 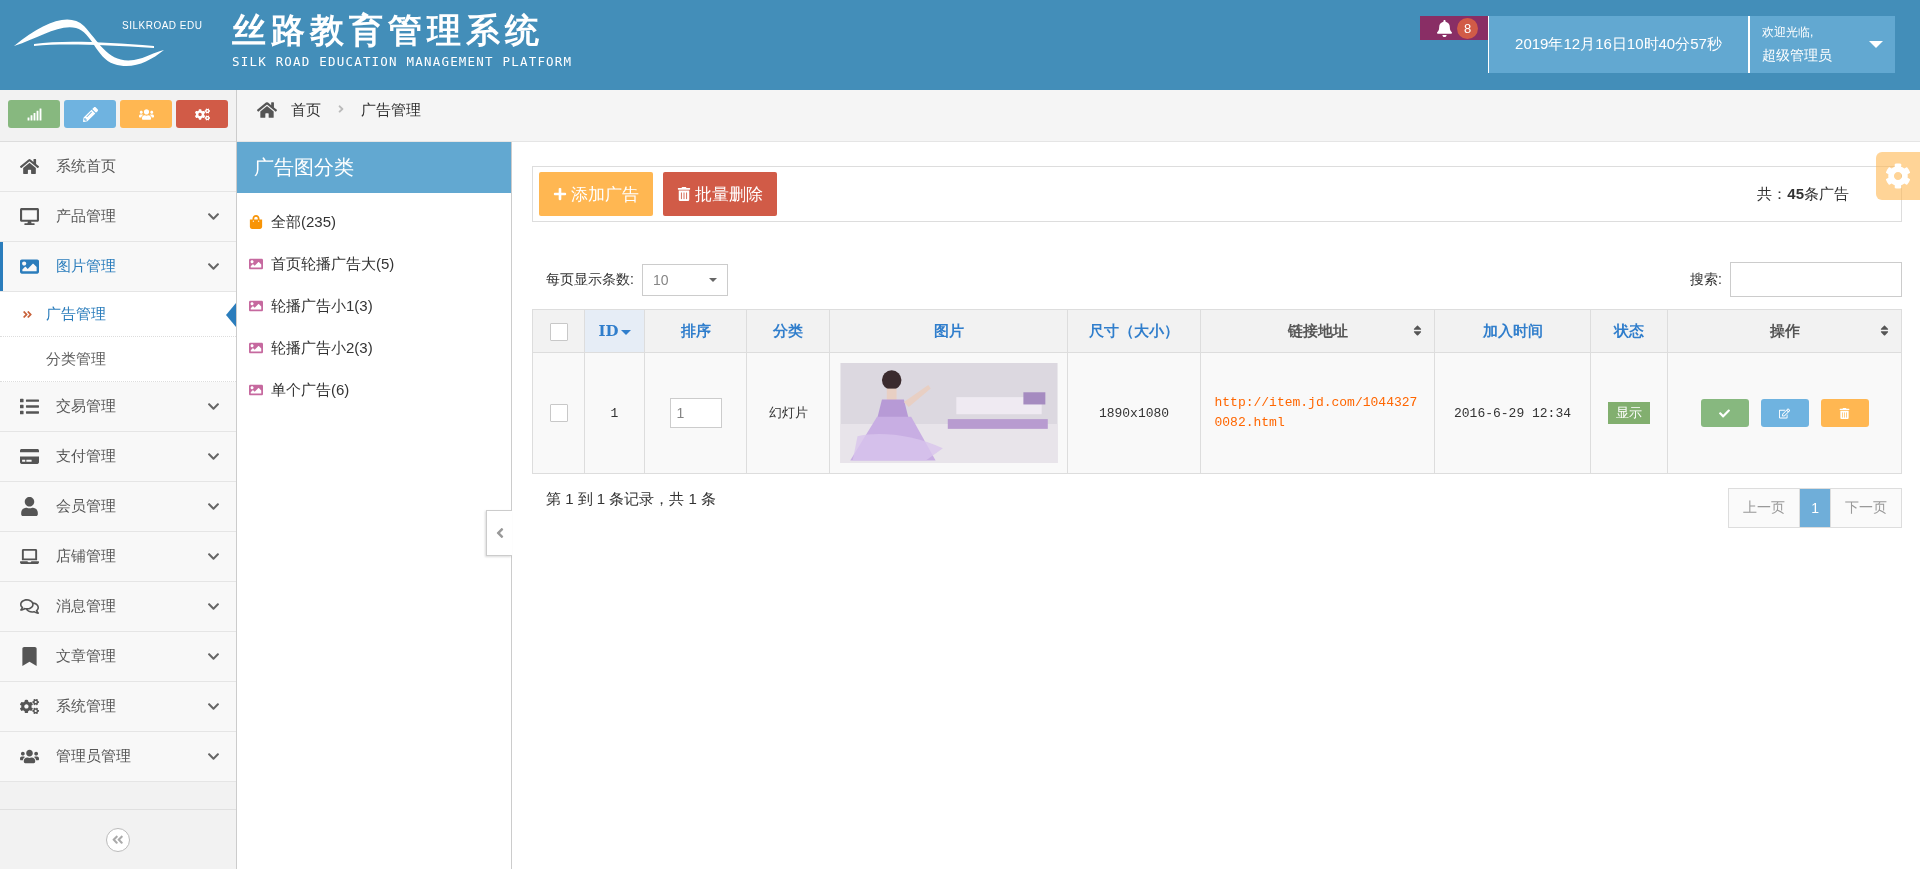 What do you see at coordinates (374, 390) in the screenshot?
I see `category-item: 单个广告(6)` at bounding box center [374, 390].